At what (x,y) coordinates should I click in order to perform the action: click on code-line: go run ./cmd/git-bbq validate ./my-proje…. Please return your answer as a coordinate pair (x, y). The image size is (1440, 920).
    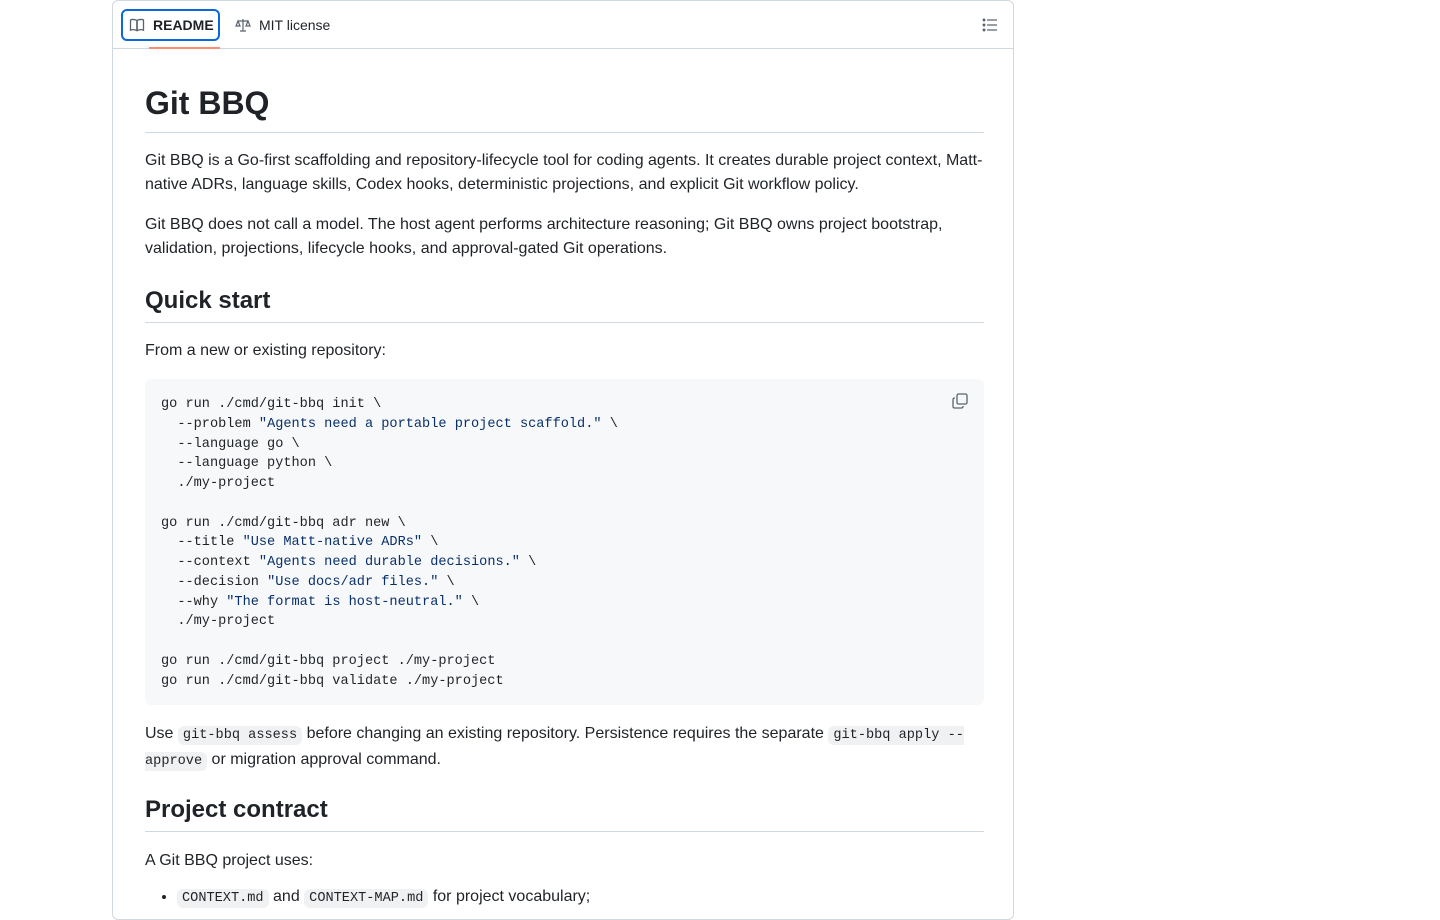
    Looking at the image, I should click on (332, 681).